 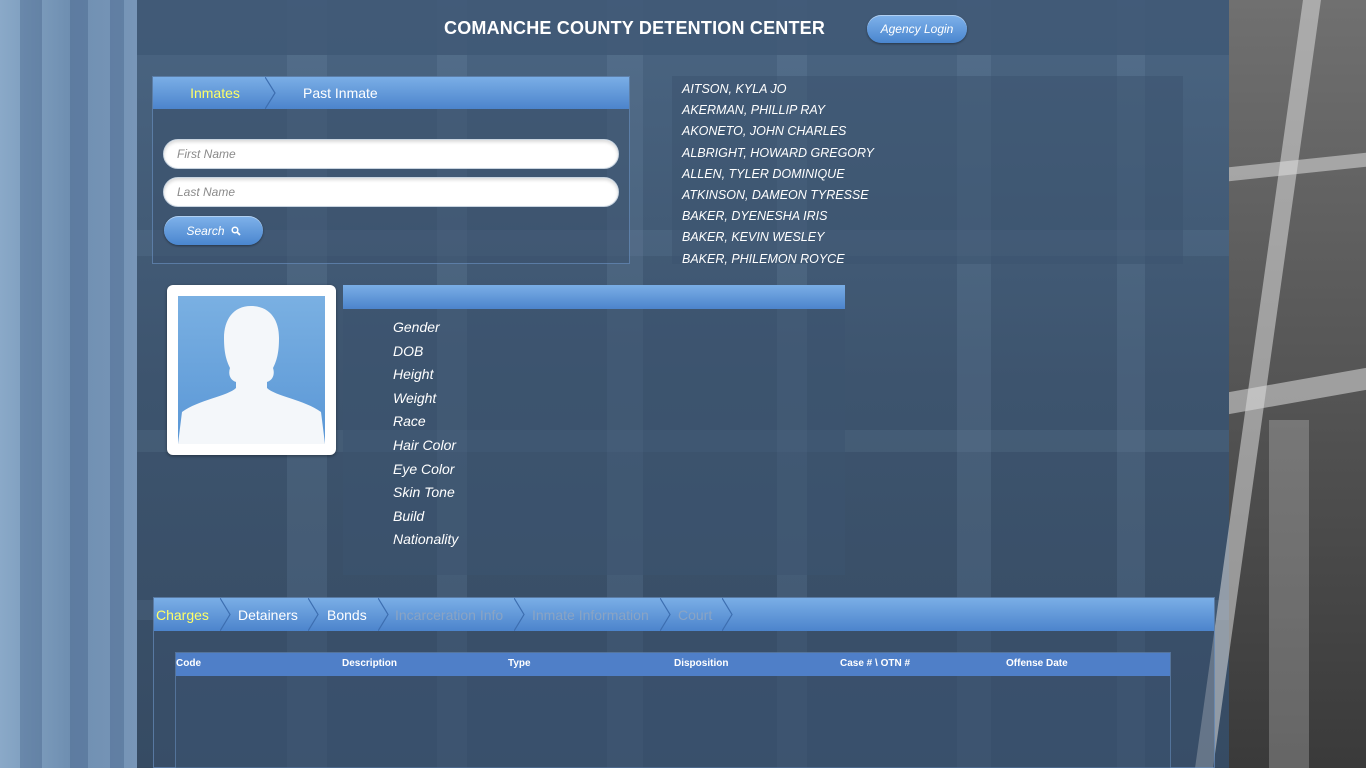 What do you see at coordinates (932, 197) in the screenshot?
I see `list-item: ATKINSON, DAMEON TYRESSE` at bounding box center [932, 197].